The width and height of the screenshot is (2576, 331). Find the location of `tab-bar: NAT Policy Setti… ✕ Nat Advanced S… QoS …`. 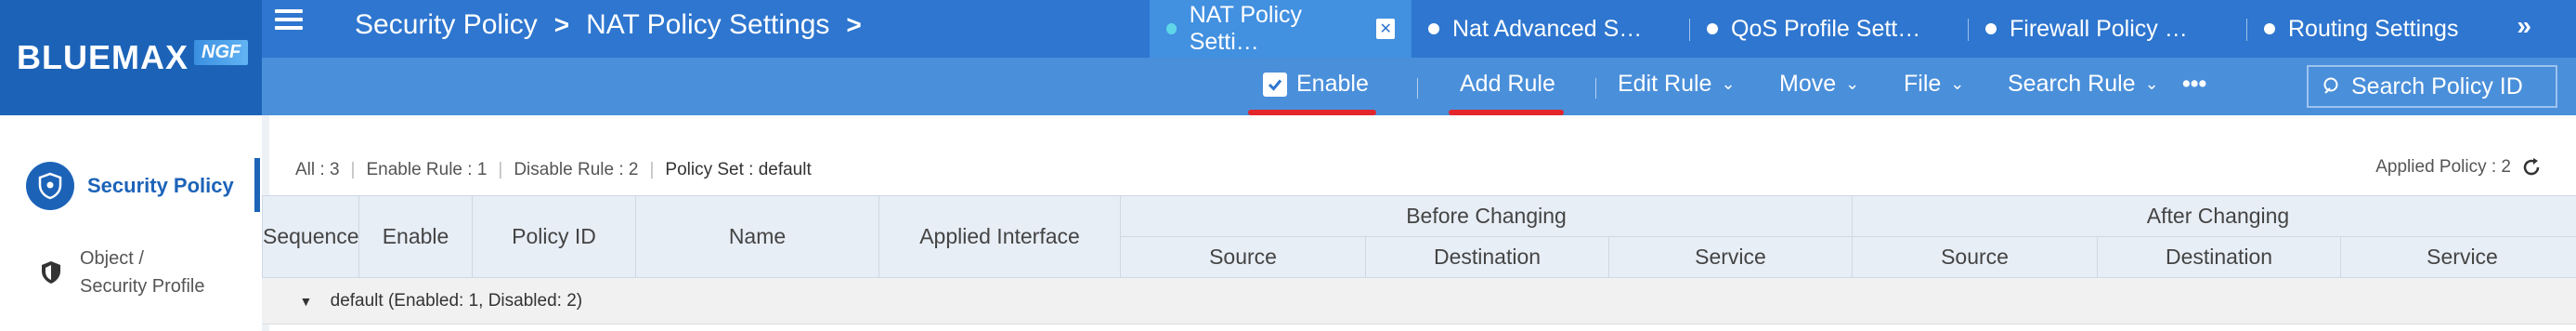

tab-bar: NAT Policy Setti… ✕ Nat Advanced S… QoS … is located at coordinates (1833, 29).